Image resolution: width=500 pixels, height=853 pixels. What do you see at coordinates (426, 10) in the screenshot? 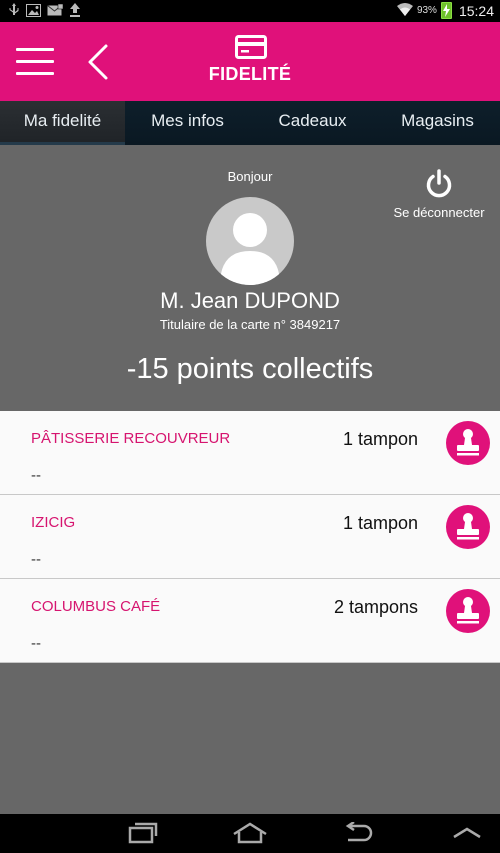
I see `battery-percent: 93%` at bounding box center [426, 10].